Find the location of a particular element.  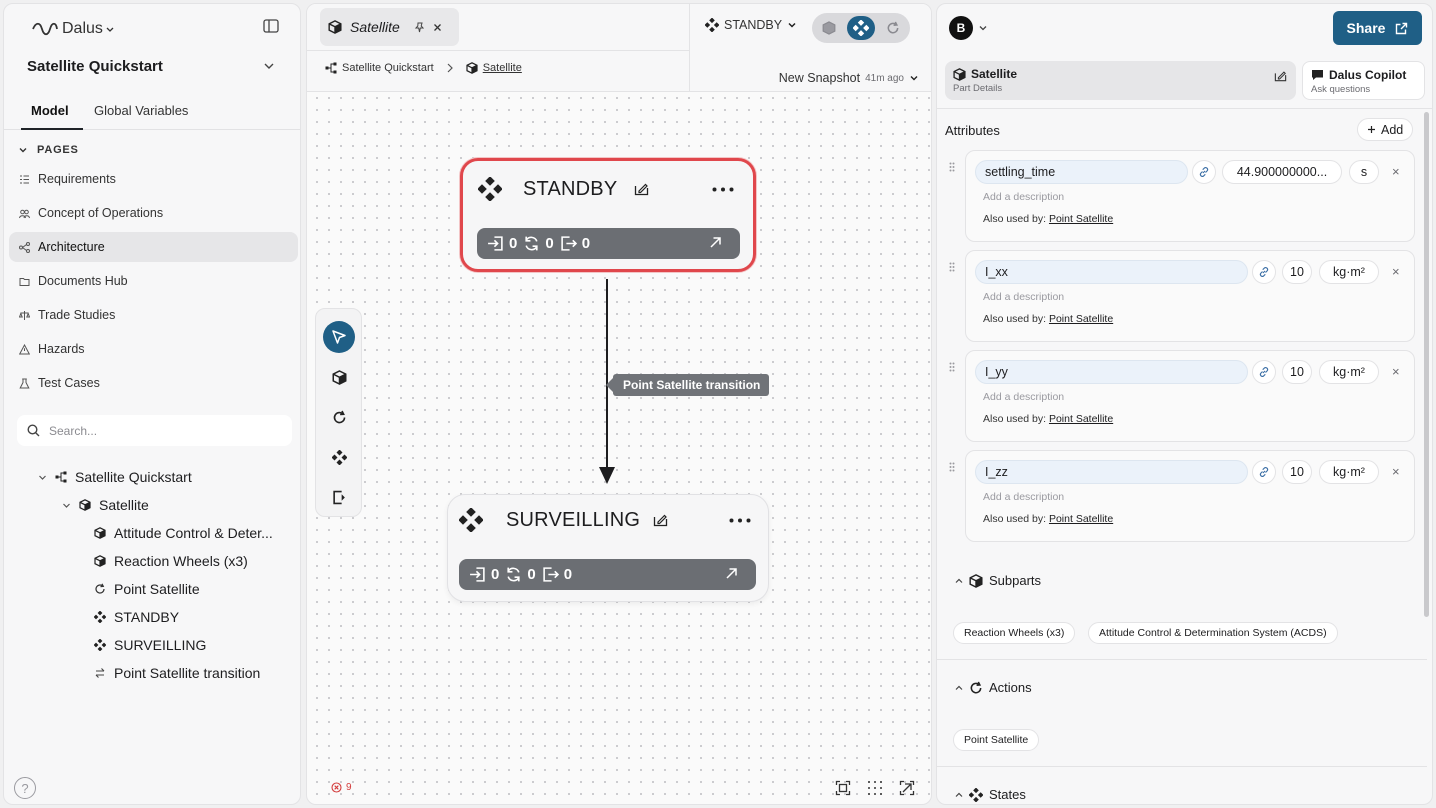

search-input is located at coordinates (159, 430).